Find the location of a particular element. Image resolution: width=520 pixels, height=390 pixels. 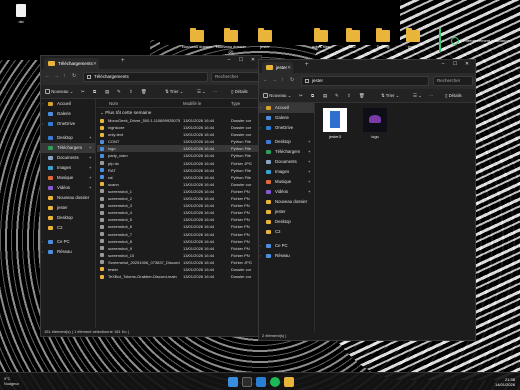

file-row: CONT 13/01/2026 16:44 Python File is located at coordinates (179, 141).